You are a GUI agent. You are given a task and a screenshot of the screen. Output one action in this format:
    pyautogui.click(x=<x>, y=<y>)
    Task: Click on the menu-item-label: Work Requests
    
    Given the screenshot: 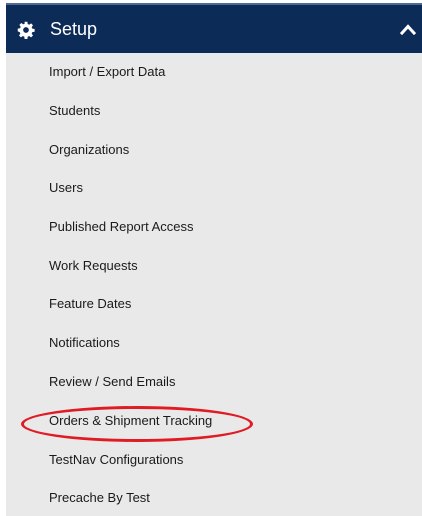 What is the action you would take?
    pyautogui.click(x=93, y=265)
    